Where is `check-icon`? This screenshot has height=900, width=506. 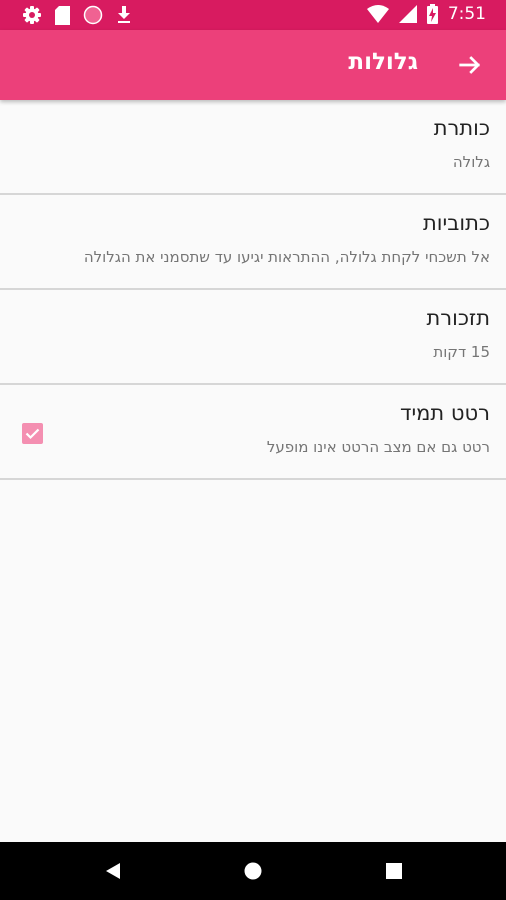 check-icon is located at coordinates (32, 434).